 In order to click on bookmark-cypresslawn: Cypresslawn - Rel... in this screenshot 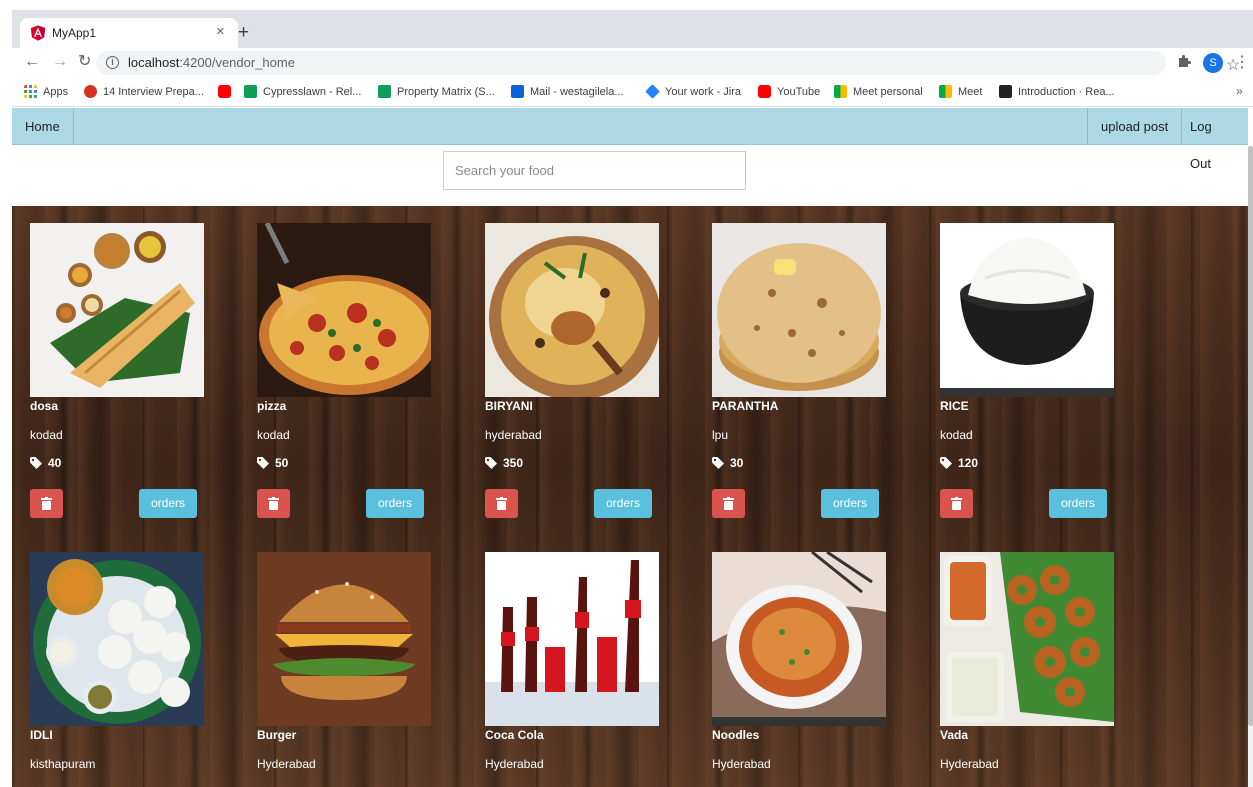, I will do `click(302, 91)`.